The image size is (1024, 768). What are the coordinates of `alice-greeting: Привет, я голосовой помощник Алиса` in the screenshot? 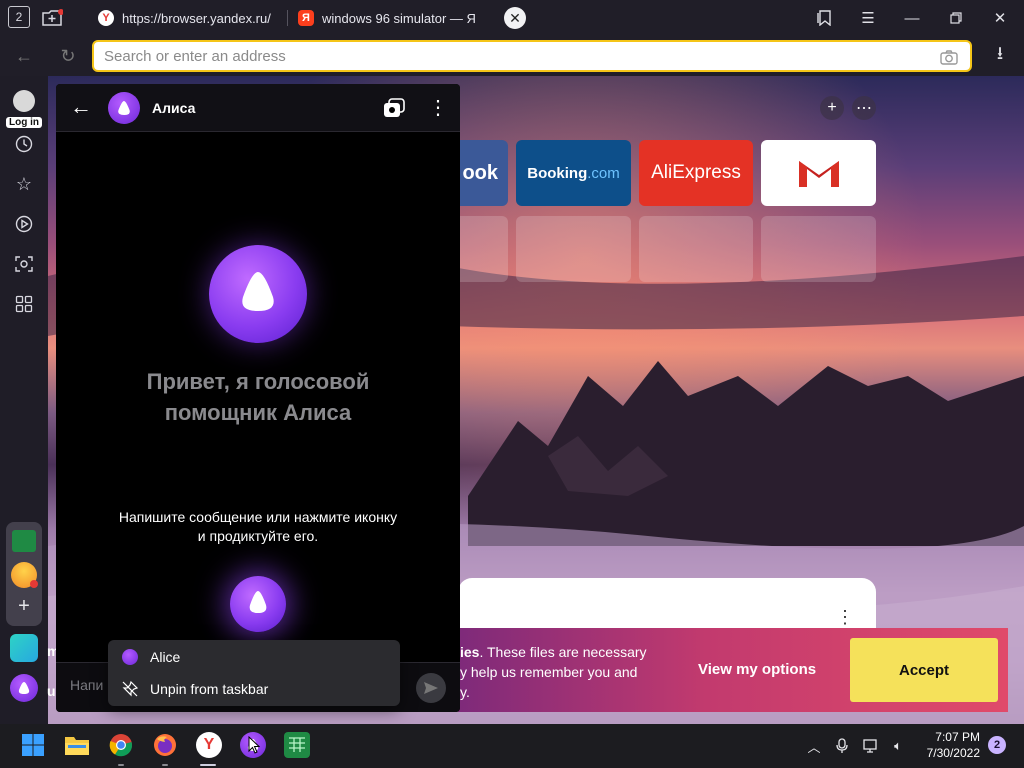 It's located at (258, 397).